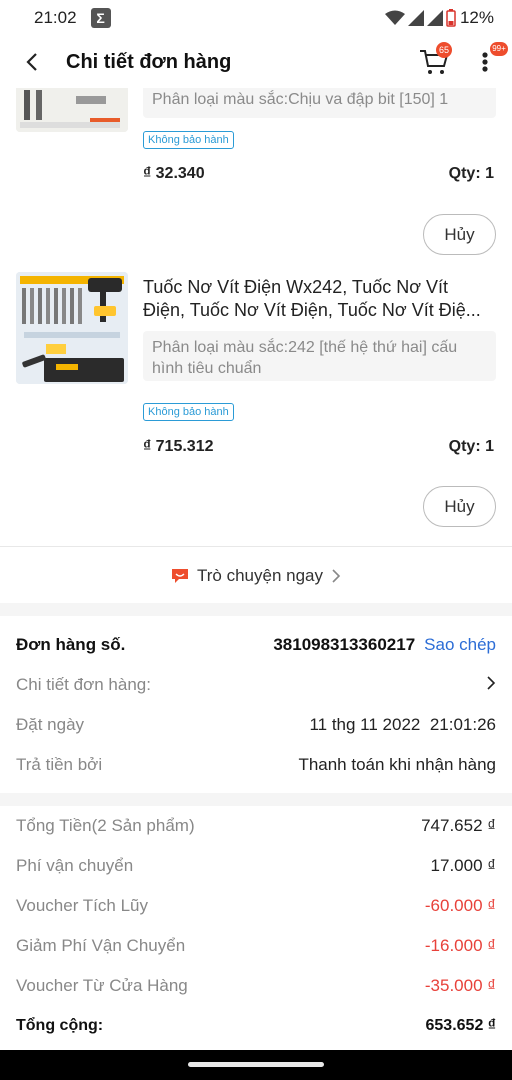 This screenshot has height=1080, width=512. I want to click on order-detail-row: Chi tiết đơn hàng:, so click(256, 685).